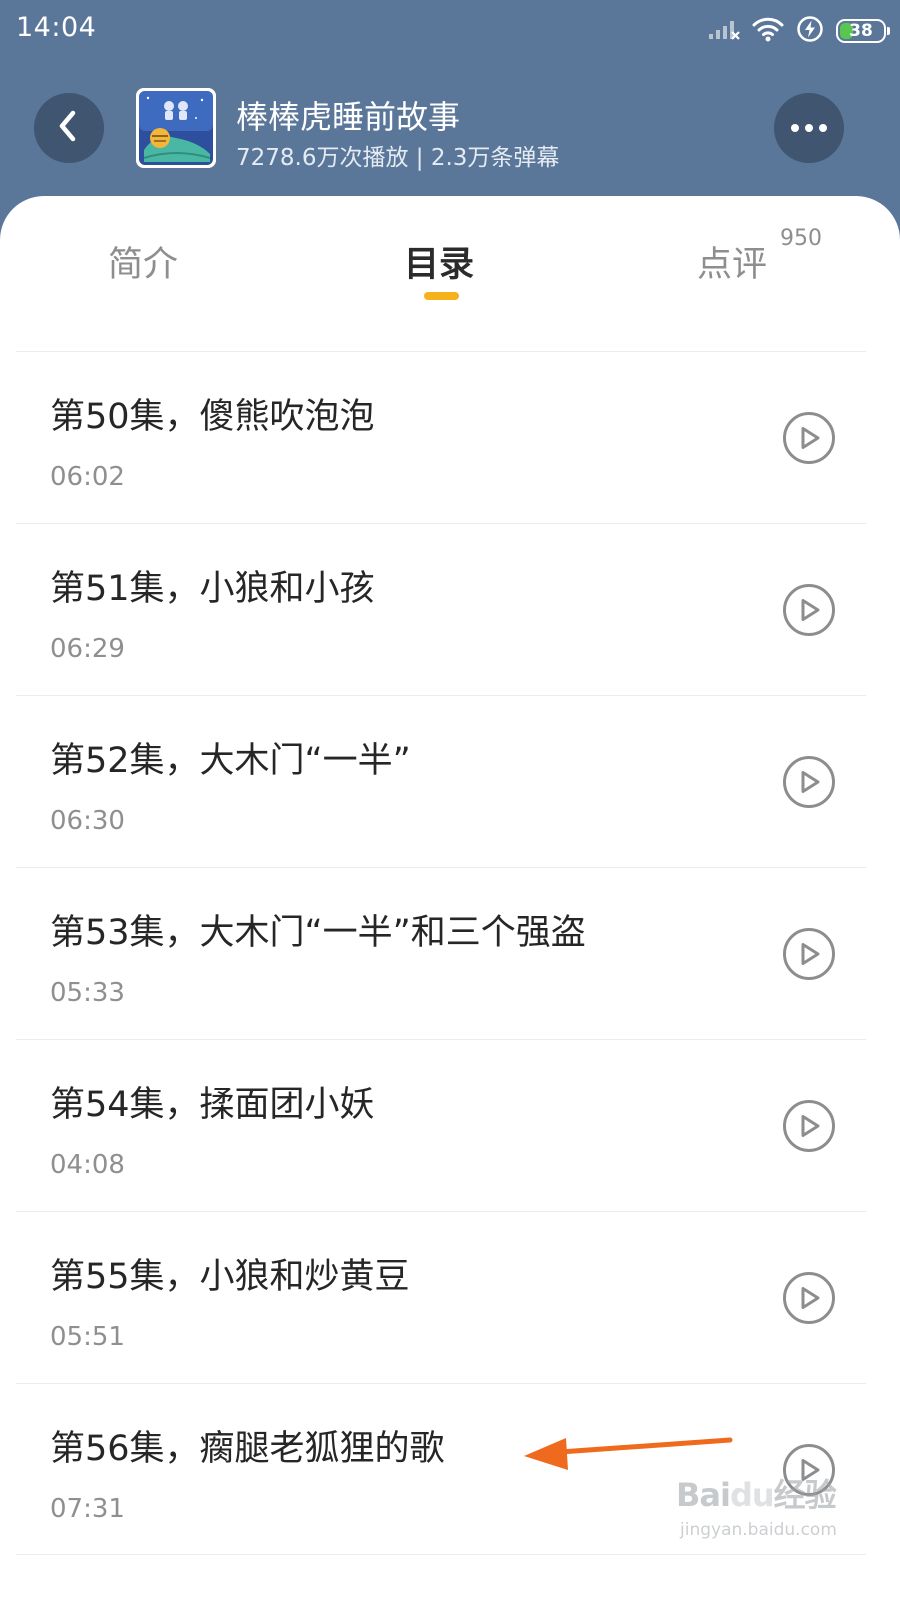 The image size is (900, 1600). I want to click on charging-icon, so click(810, 31).